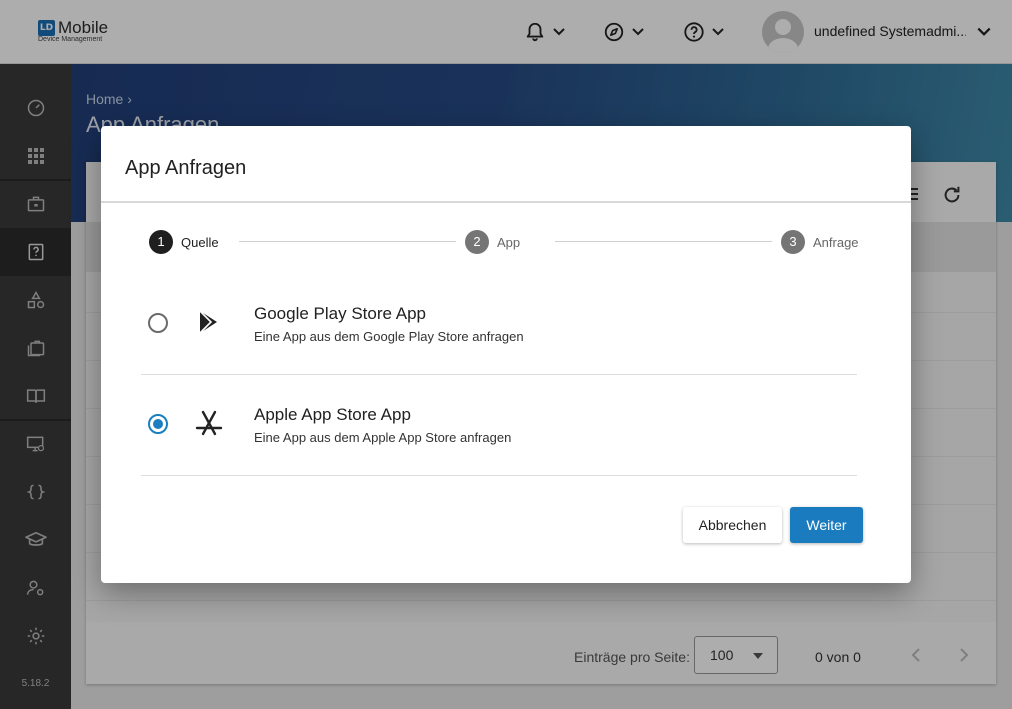 Image resolution: width=1012 pixels, height=709 pixels. Describe the element at coordinates (209, 423) in the screenshot. I see `app-store-icon` at that location.